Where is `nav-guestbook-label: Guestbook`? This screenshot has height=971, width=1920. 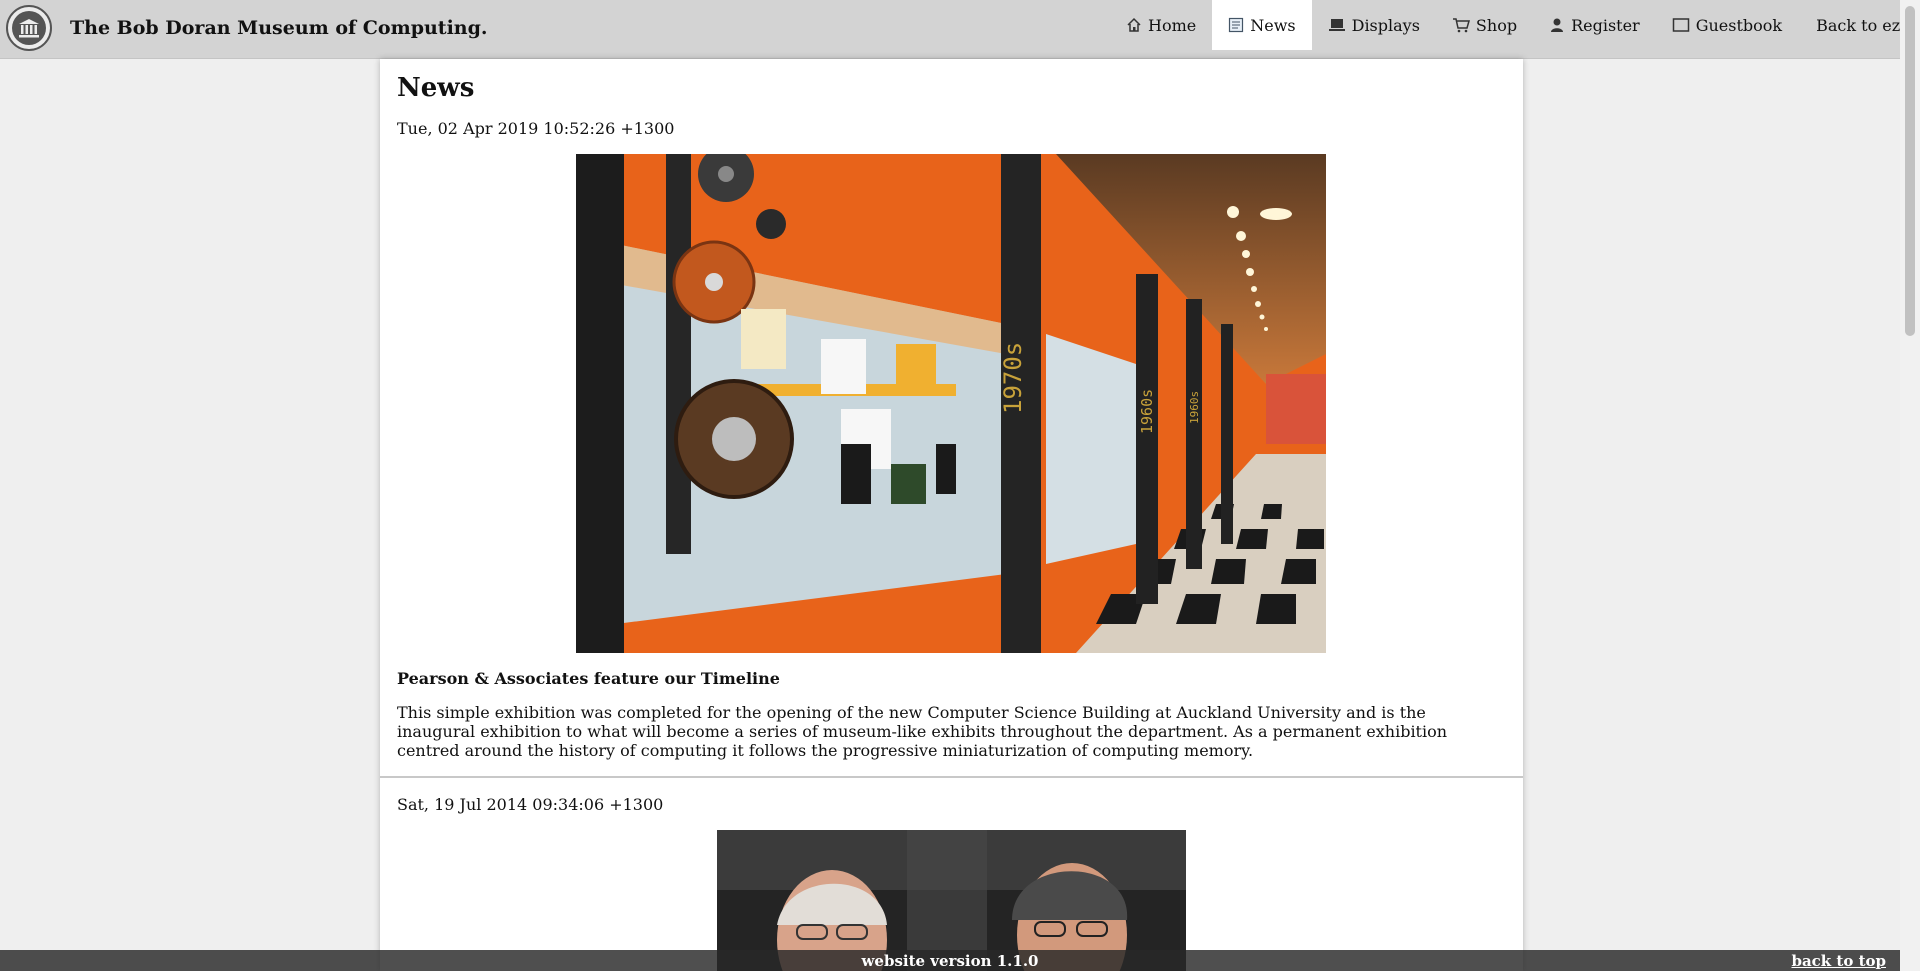
nav-guestbook-label: Guestbook is located at coordinates (1739, 25).